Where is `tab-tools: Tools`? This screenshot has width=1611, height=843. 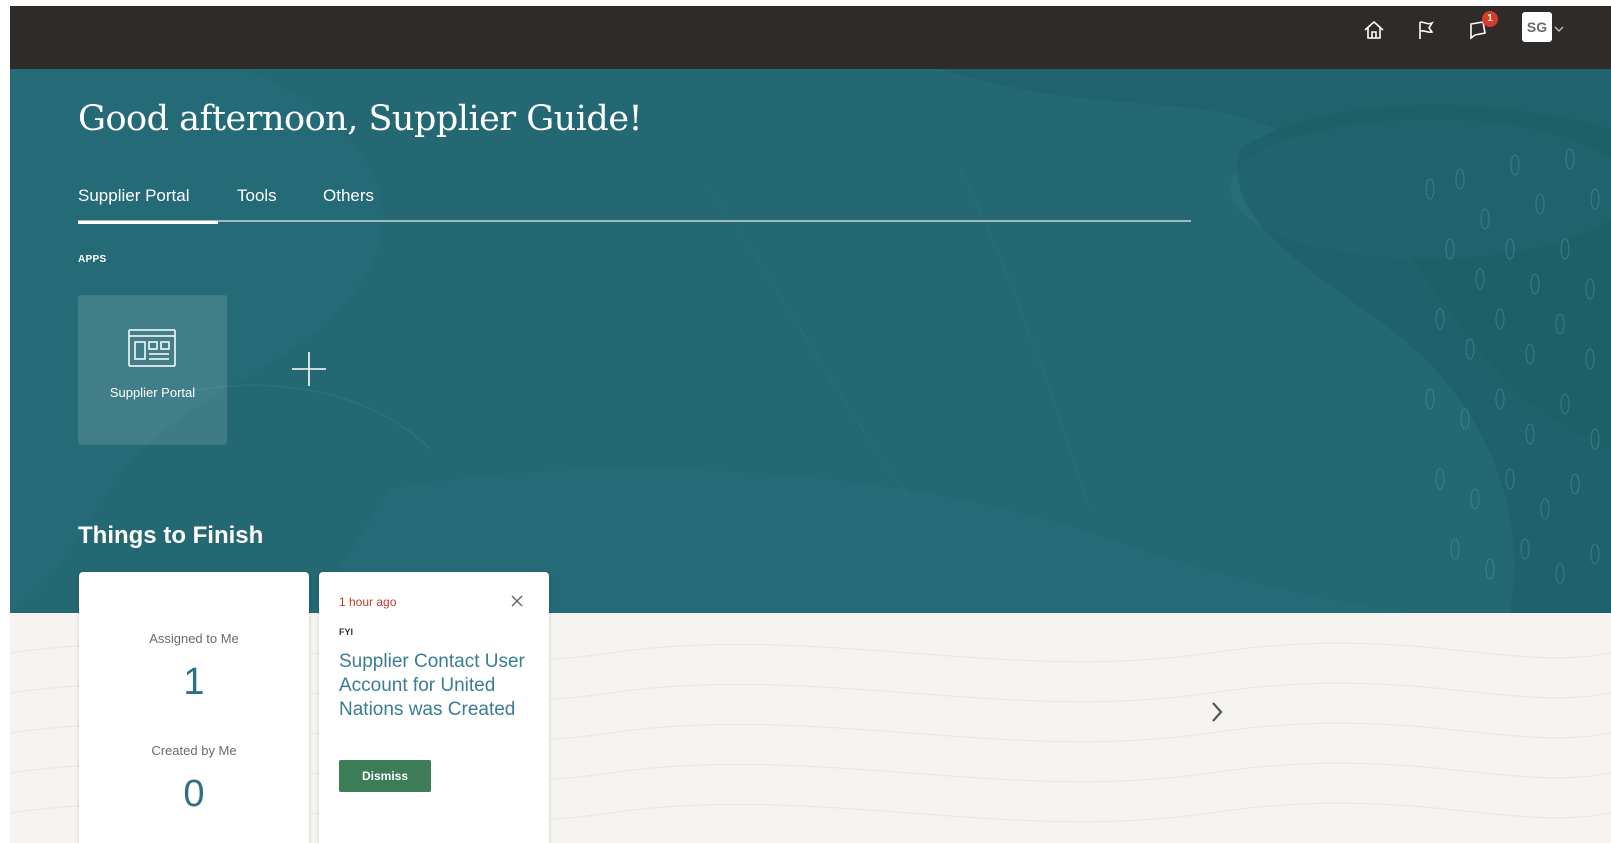 tab-tools: Tools is located at coordinates (257, 204).